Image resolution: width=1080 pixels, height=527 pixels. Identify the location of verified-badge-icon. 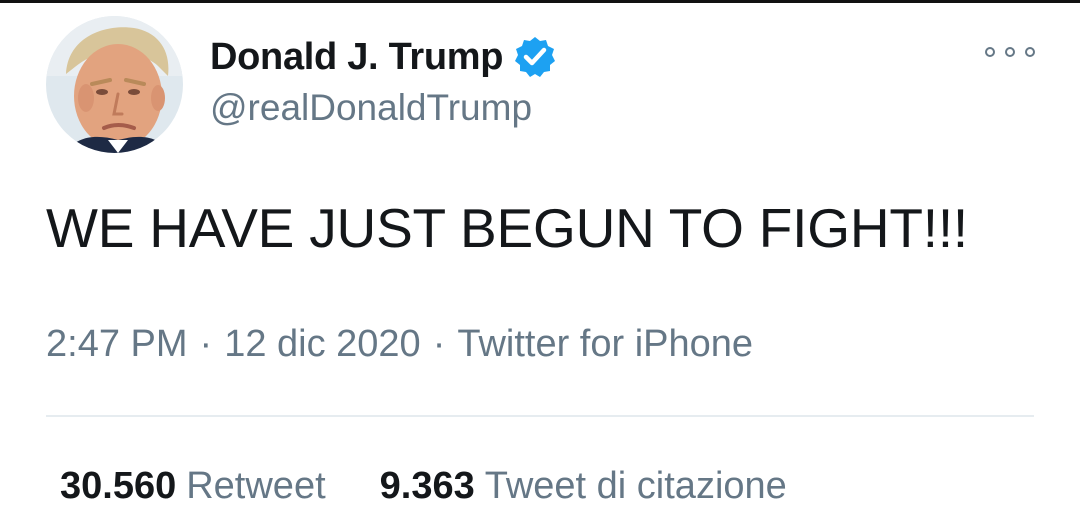
(535, 57).